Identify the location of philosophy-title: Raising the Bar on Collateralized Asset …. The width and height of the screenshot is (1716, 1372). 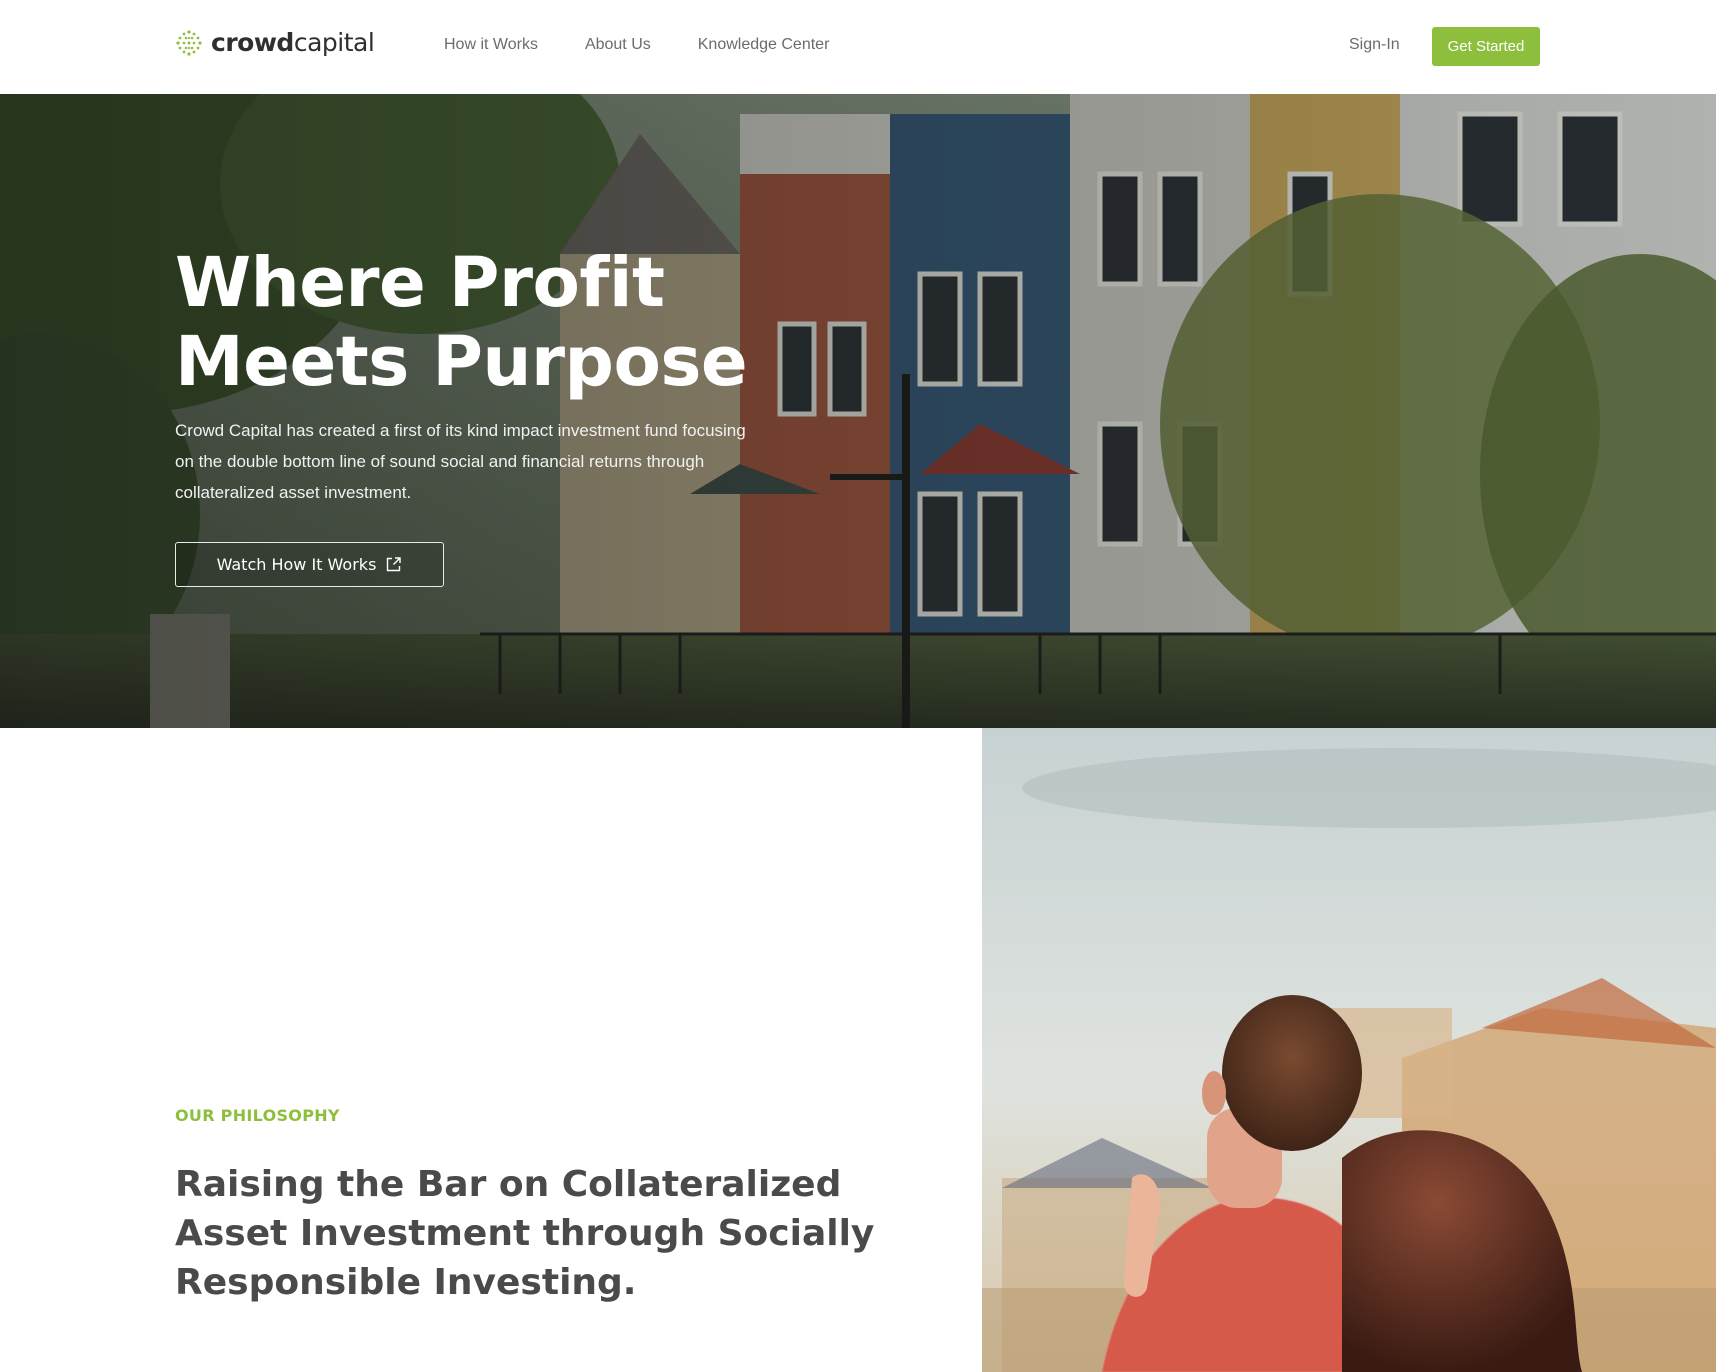
(525, 1233).